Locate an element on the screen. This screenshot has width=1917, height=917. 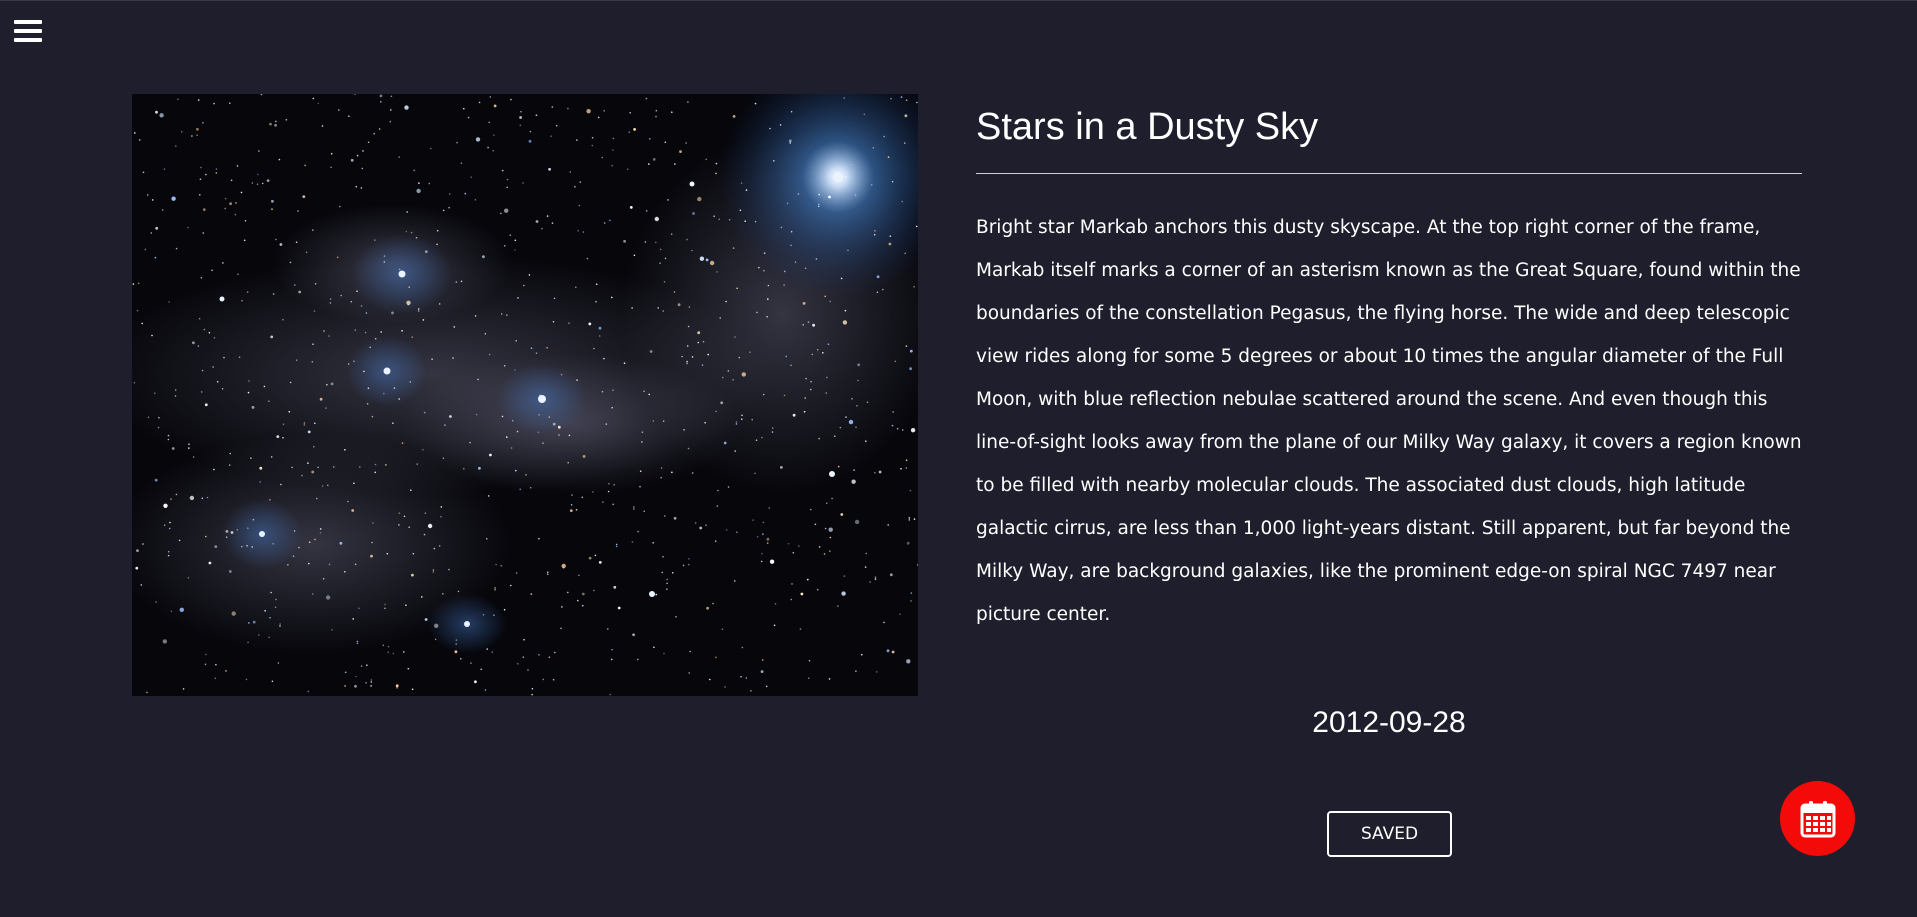
calendar-fab-button is located at coordinates (1817, 818).